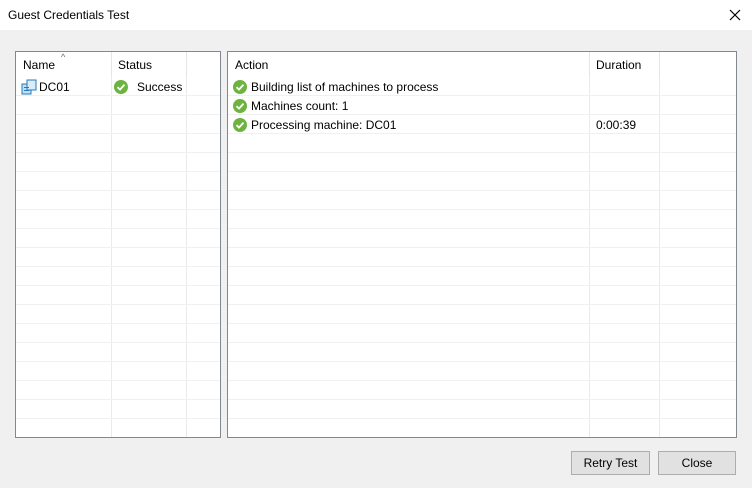  I want to click on table-row: Building list of machines to process, so click(335, 86).